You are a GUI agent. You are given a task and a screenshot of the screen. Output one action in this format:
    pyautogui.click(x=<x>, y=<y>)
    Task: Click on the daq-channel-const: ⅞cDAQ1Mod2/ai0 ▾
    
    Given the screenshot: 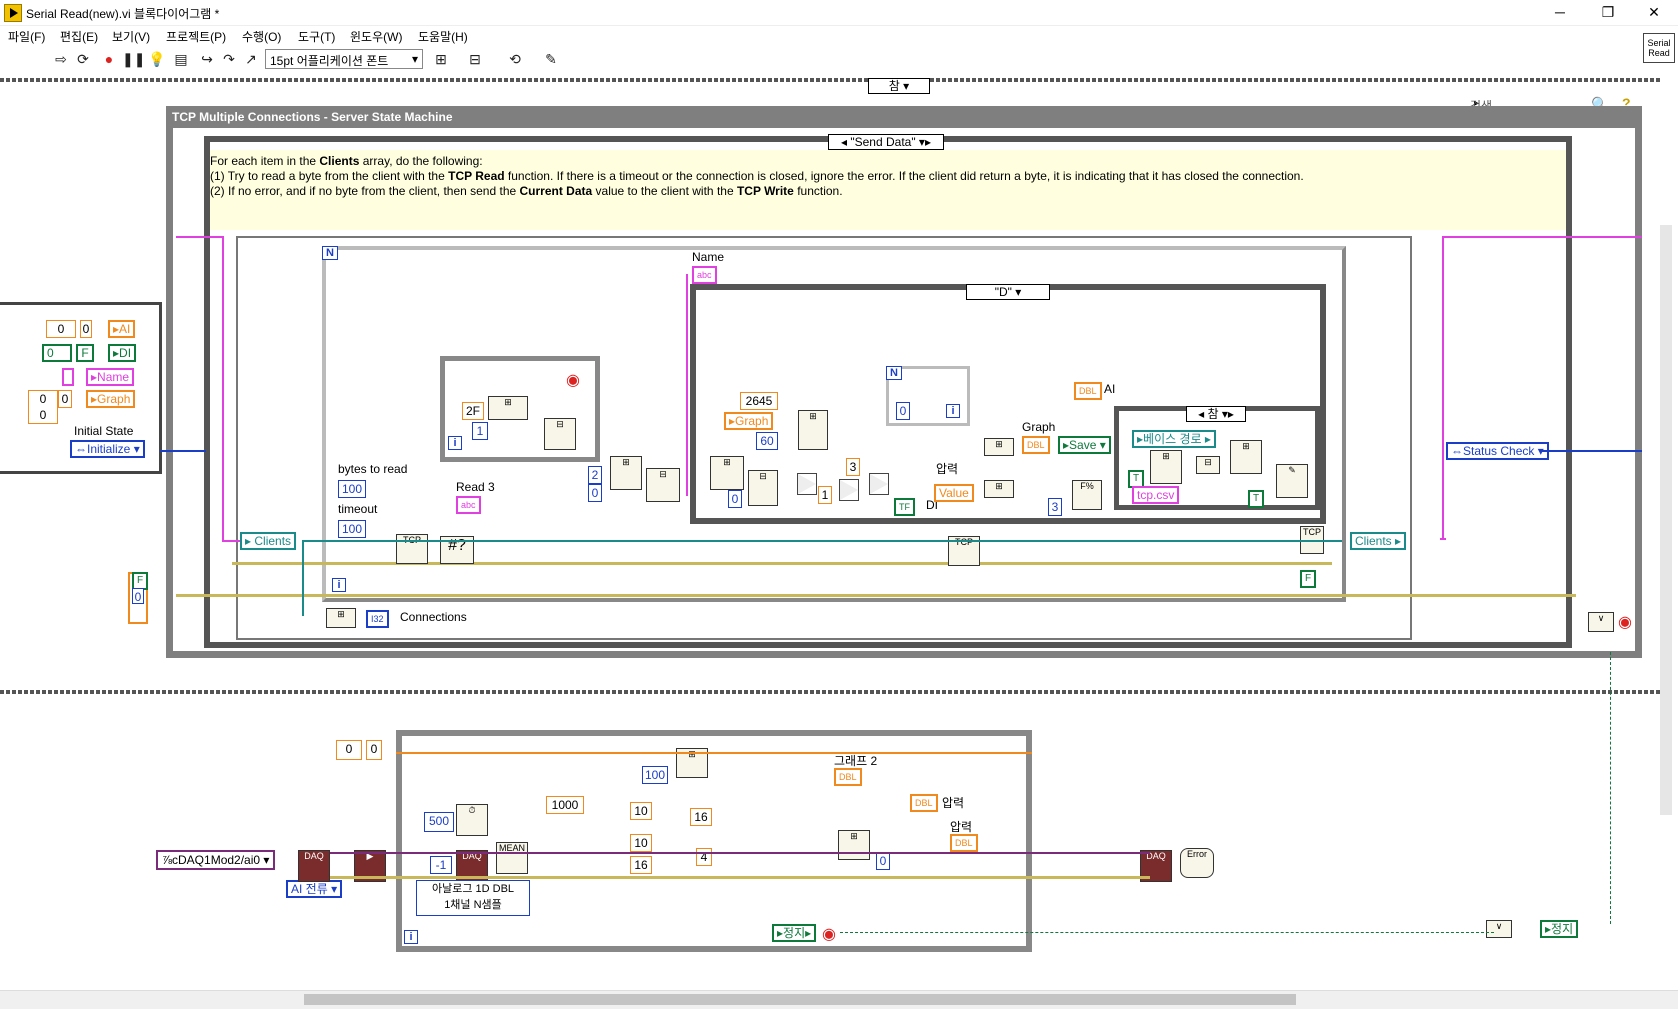 What is the action you would take?
    pyautogui.click(x=216, y=860)
    